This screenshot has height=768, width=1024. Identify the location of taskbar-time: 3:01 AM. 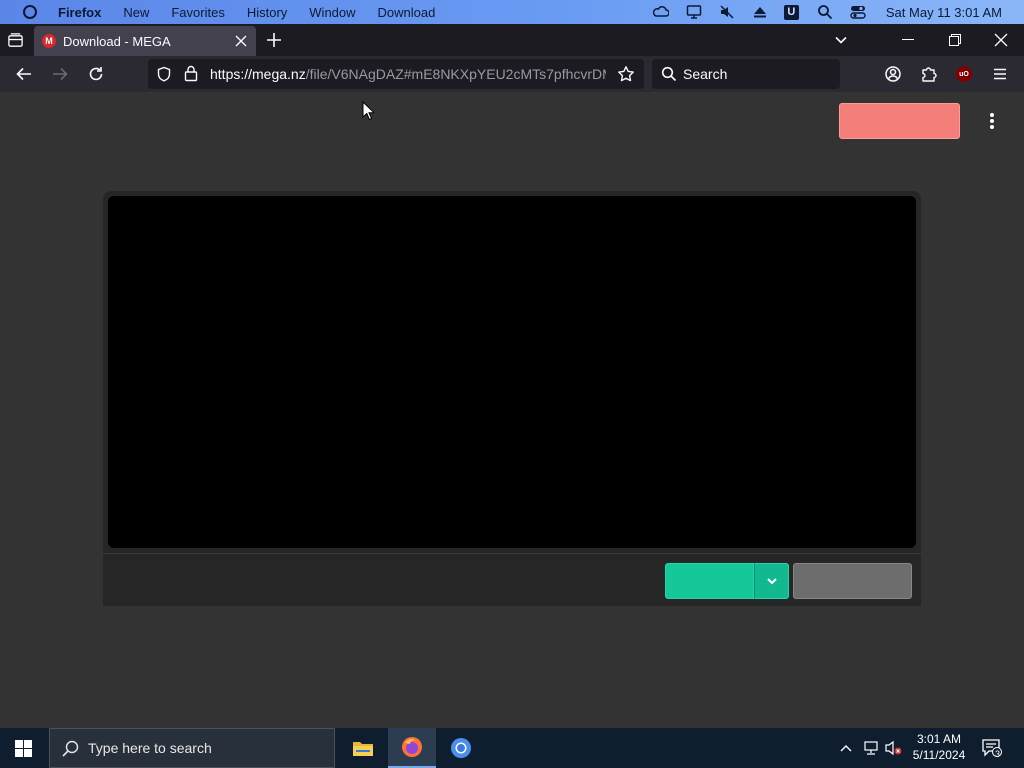
(939, 739).